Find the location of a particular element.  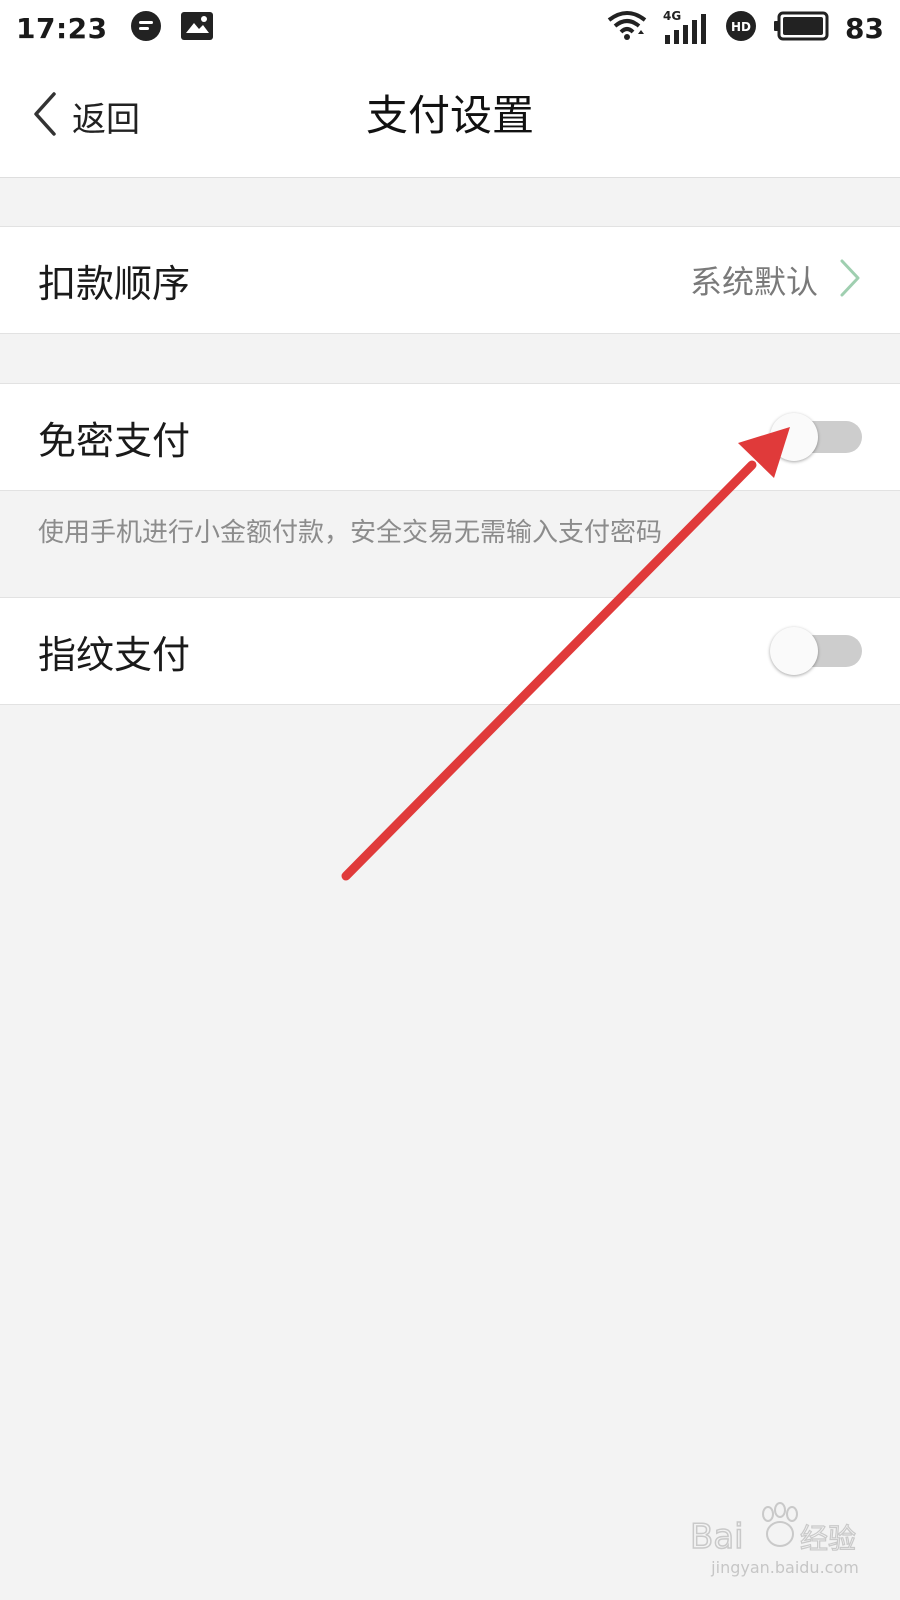

status-left-icons is located at coordinates (172, 28).